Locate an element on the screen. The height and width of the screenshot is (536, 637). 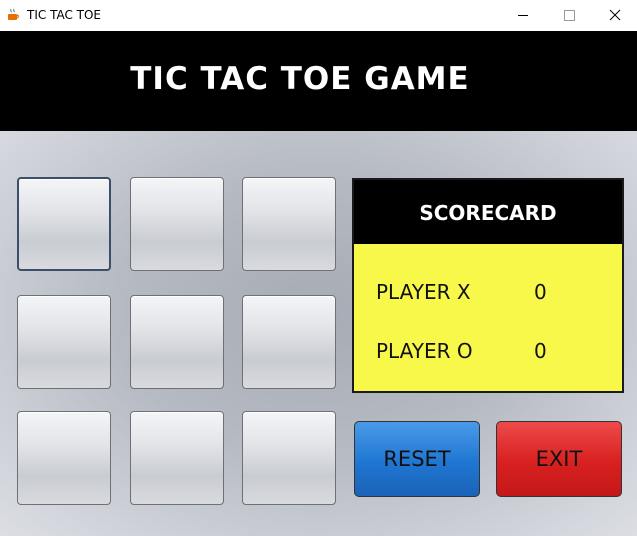
game-title: TIC TAC TOE GAME is located at coordinates (300, 79).